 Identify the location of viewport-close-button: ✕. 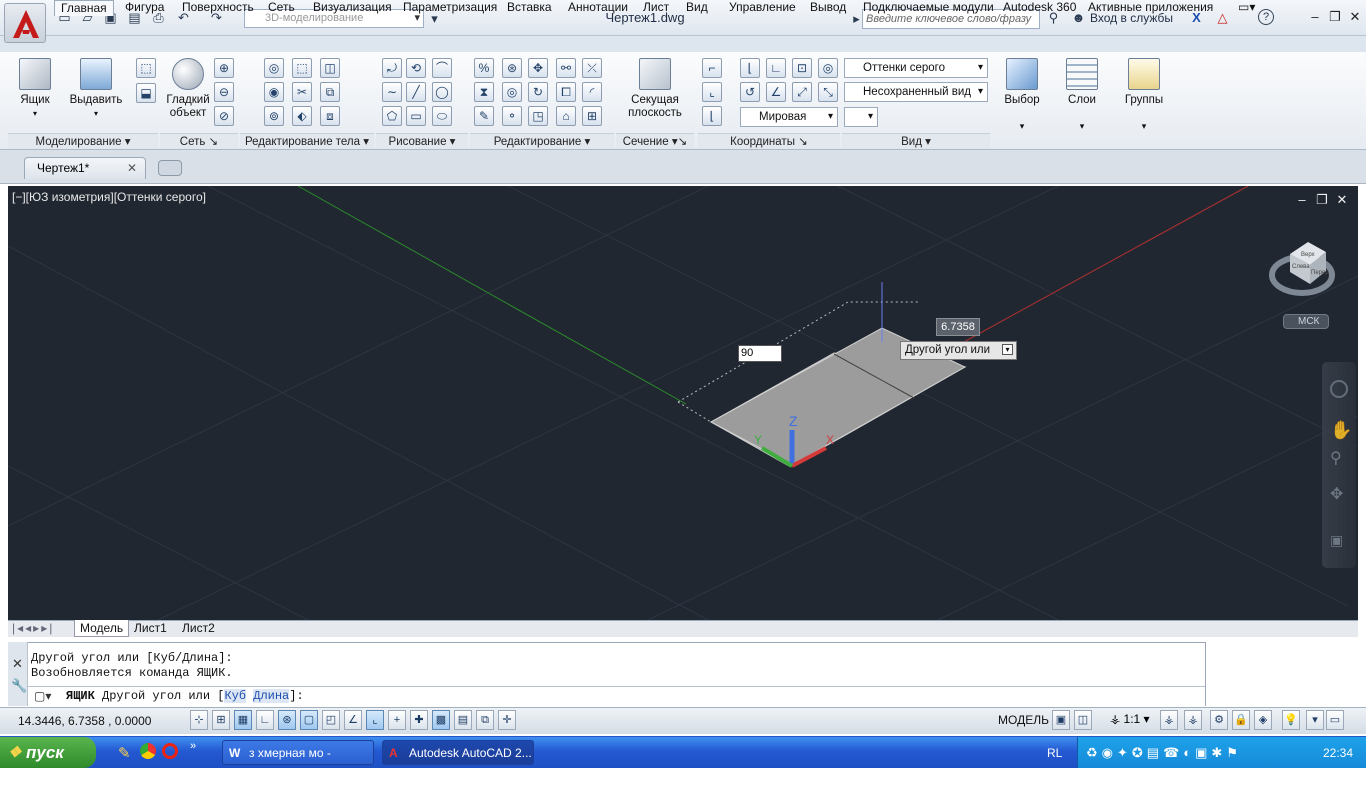
(1342, 200).